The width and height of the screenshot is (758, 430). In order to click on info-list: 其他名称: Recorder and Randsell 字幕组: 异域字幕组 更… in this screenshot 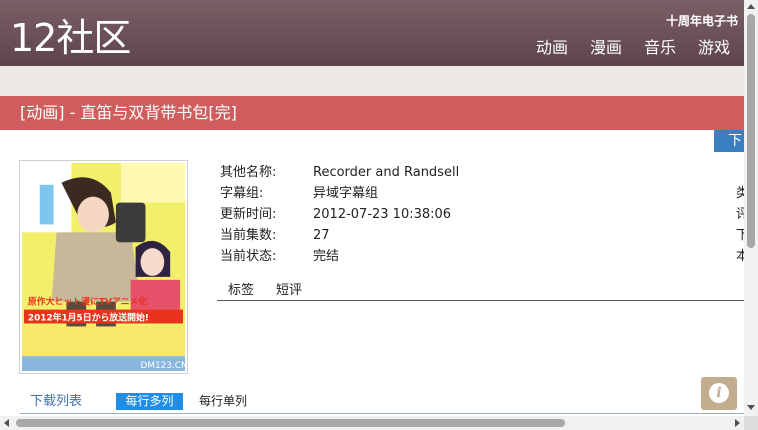, I will do `click(339, 214)`.